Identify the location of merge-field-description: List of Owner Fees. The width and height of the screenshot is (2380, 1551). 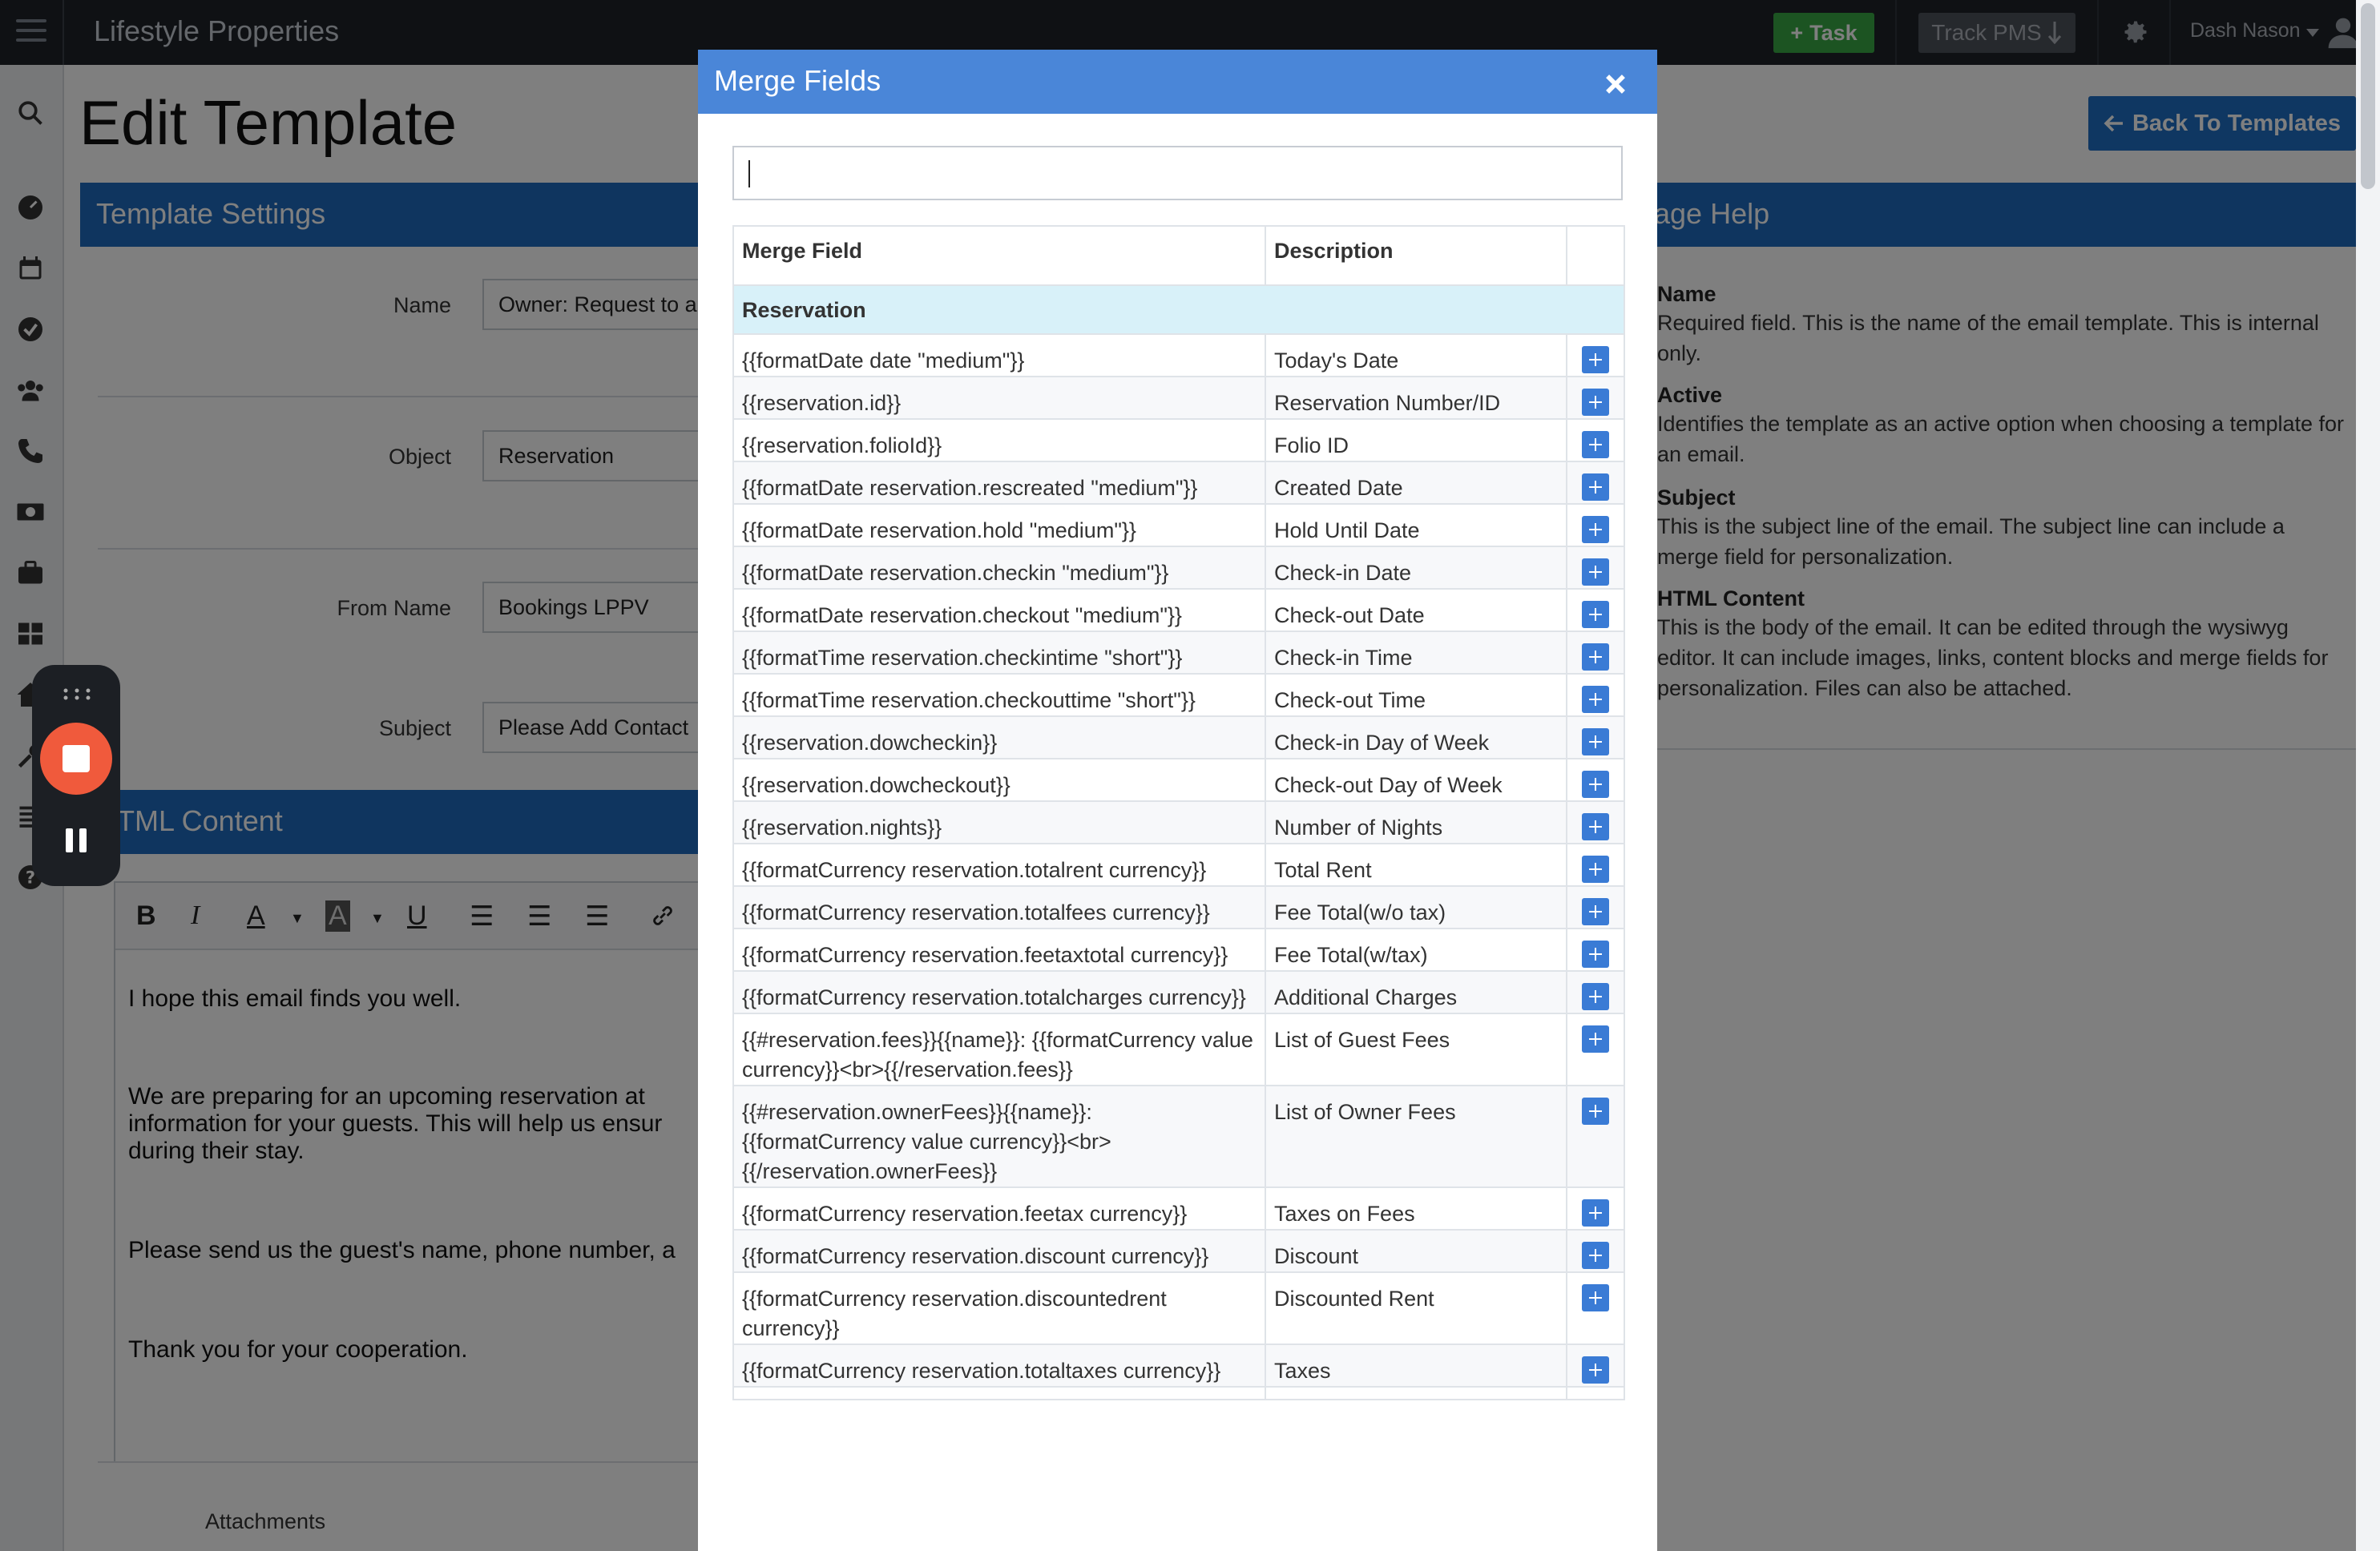
(1416, 1136).